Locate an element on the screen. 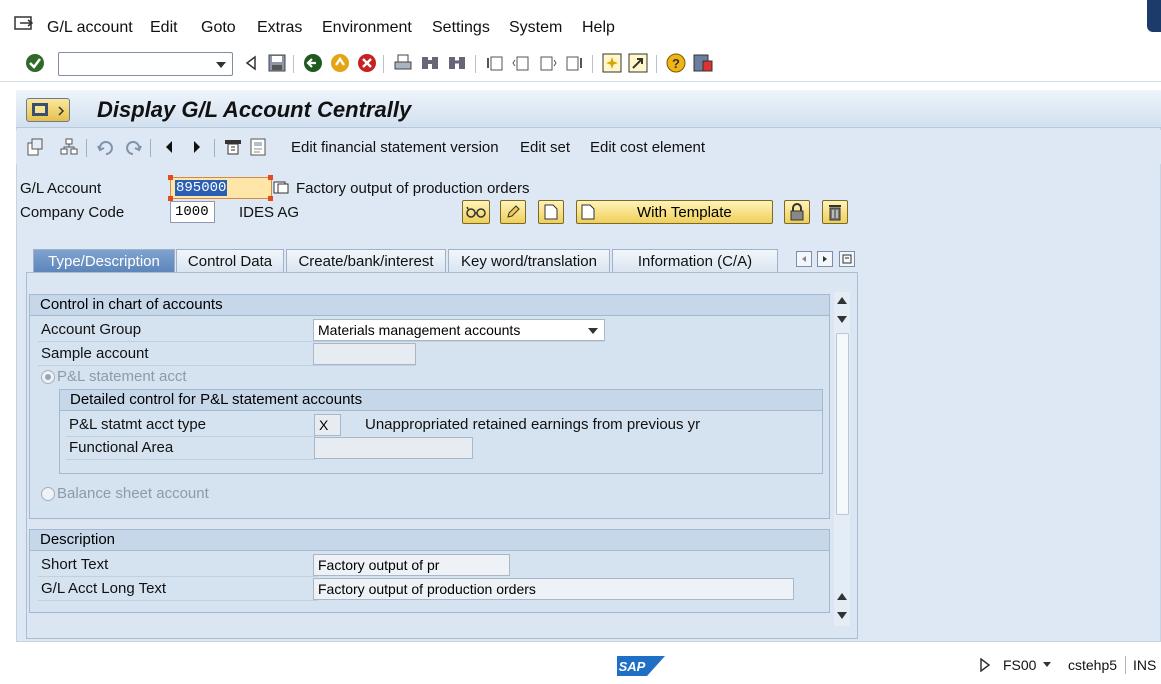  block-button is located at coordinates (797, 212).